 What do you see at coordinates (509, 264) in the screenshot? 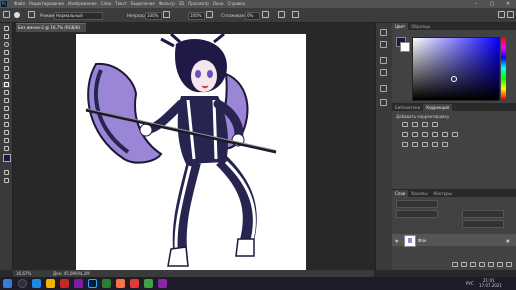
I see `delete-layer-icon` at bounding box center [509, 264].